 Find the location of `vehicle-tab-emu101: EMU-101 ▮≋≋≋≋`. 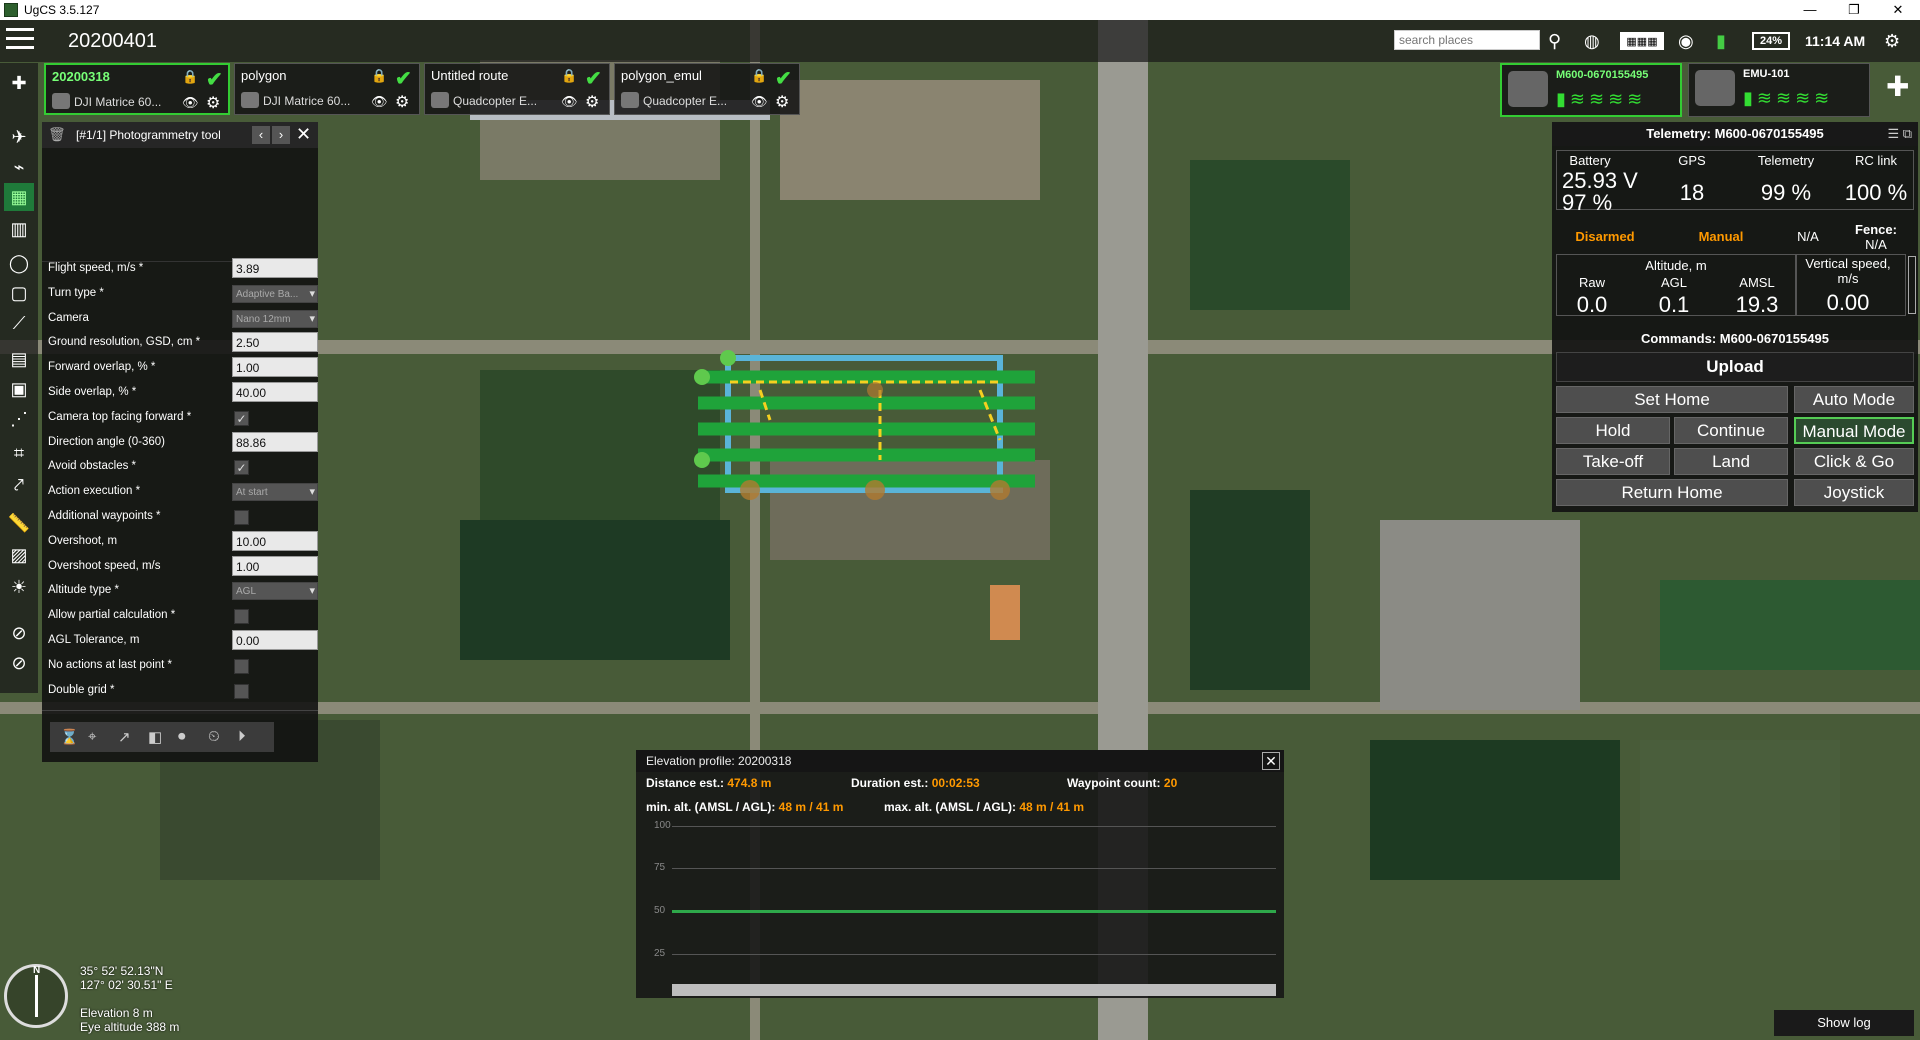

vehicle-tab-emu101: EMU-101 ▮≋≋≋≋ is located at coordinates (1779, 90).